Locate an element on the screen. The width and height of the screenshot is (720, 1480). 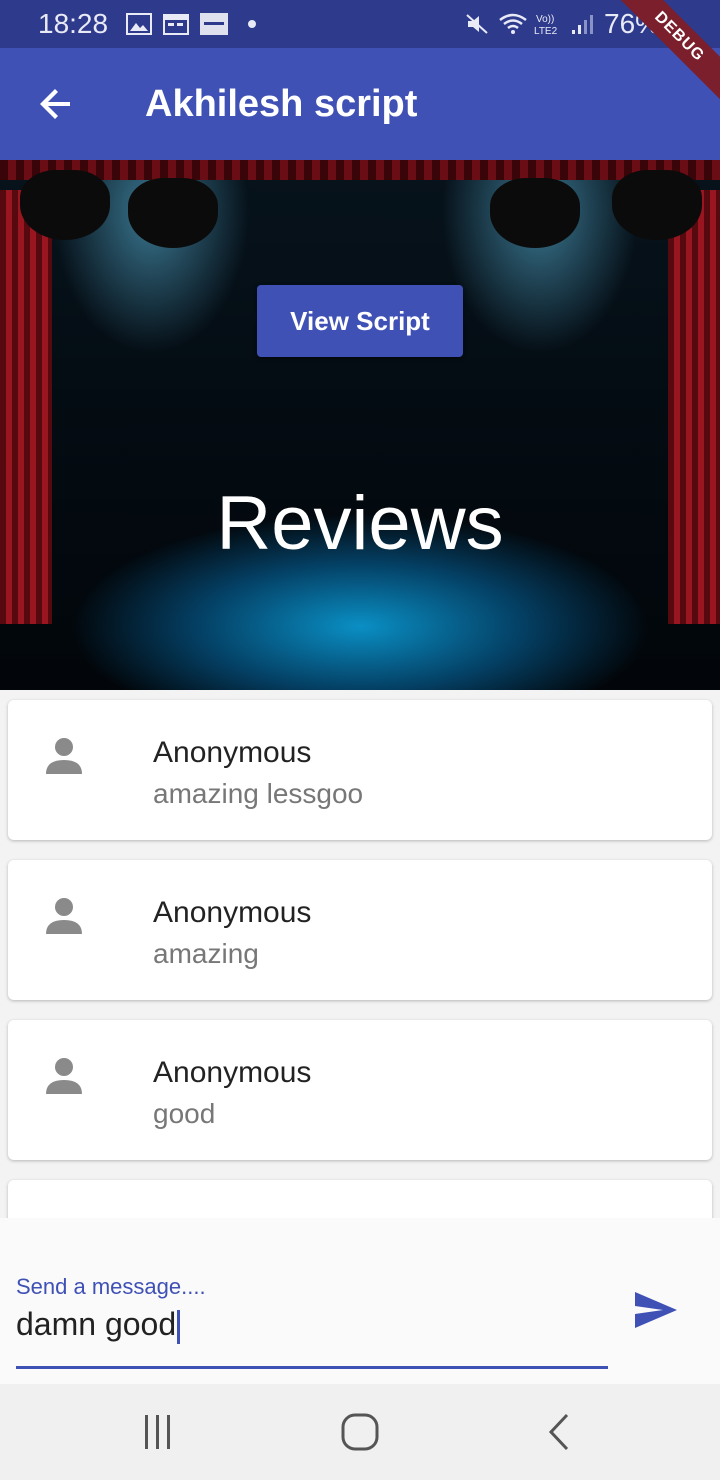
calendar-icon is located at coordinates (176, 24).